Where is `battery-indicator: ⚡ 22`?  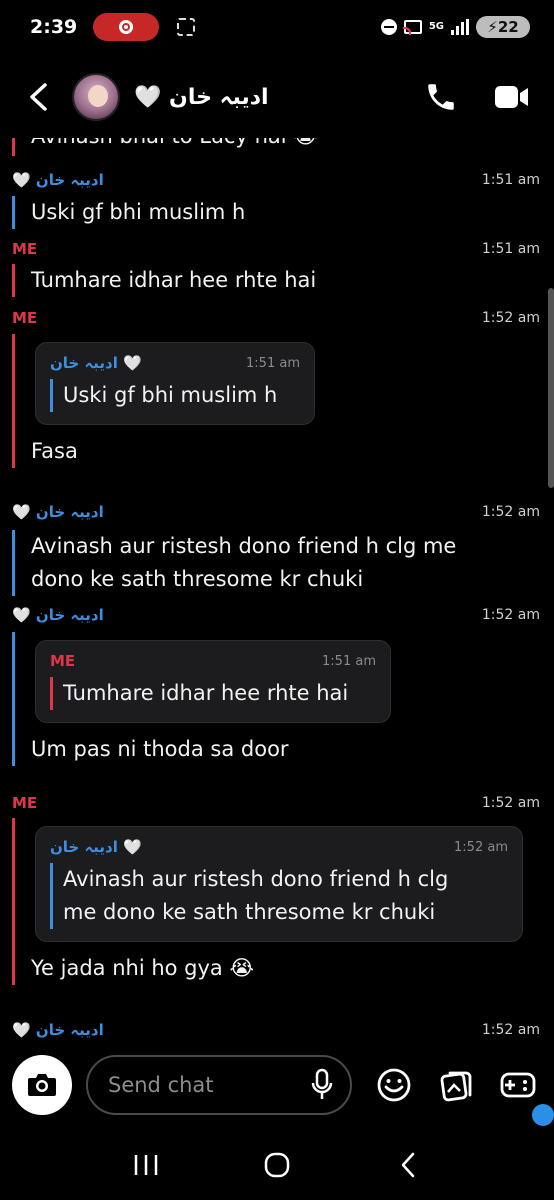
battery-indicator: ⚡ 22 is located at coordinates (503, 27).